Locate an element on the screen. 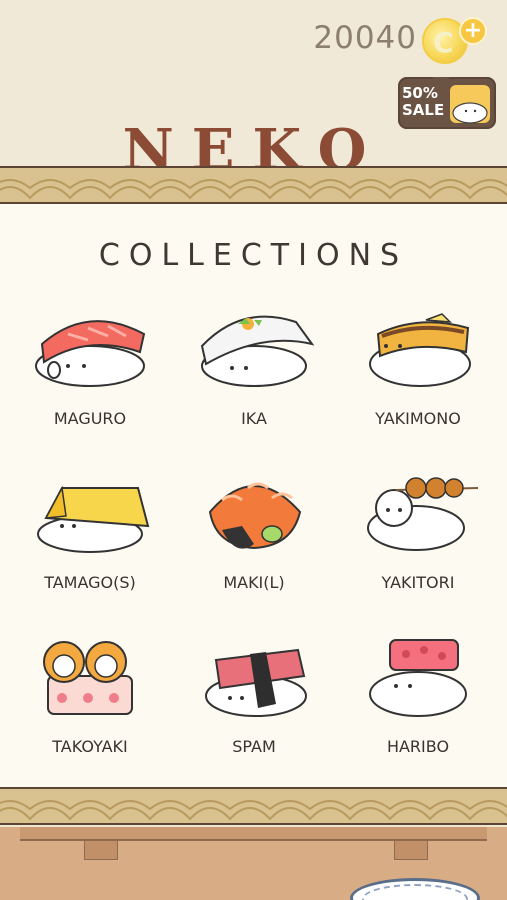 The width and height of the screenshot is (507, 900). item-label: YAKIMONO is located at coordinates (418, 418).